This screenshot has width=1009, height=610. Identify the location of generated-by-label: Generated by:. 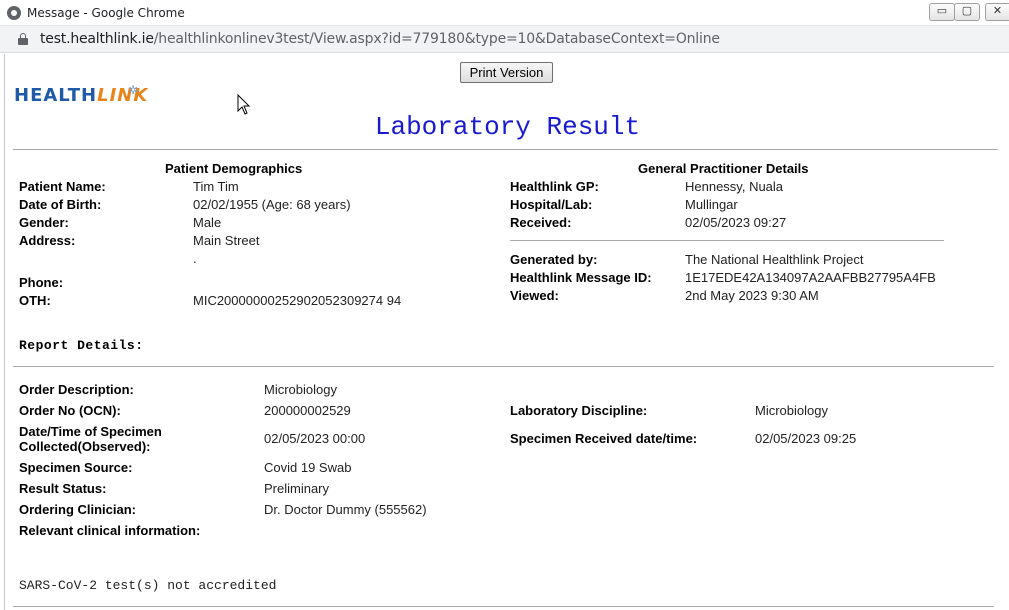
(554, 259).